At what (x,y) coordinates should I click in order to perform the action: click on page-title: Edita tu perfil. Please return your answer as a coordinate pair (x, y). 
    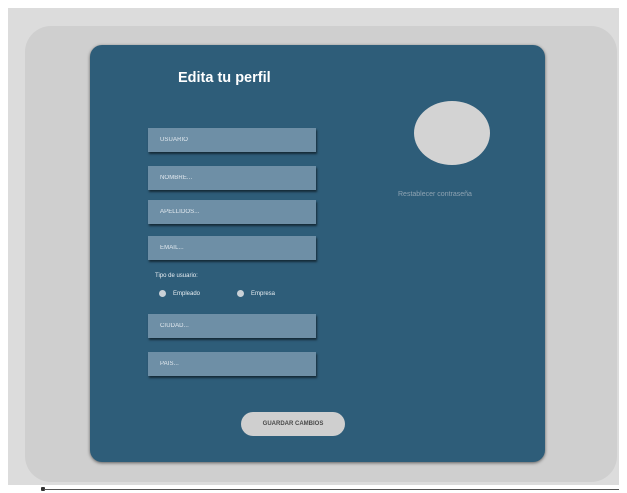
    Looking at the image, I should click on (224, 78).